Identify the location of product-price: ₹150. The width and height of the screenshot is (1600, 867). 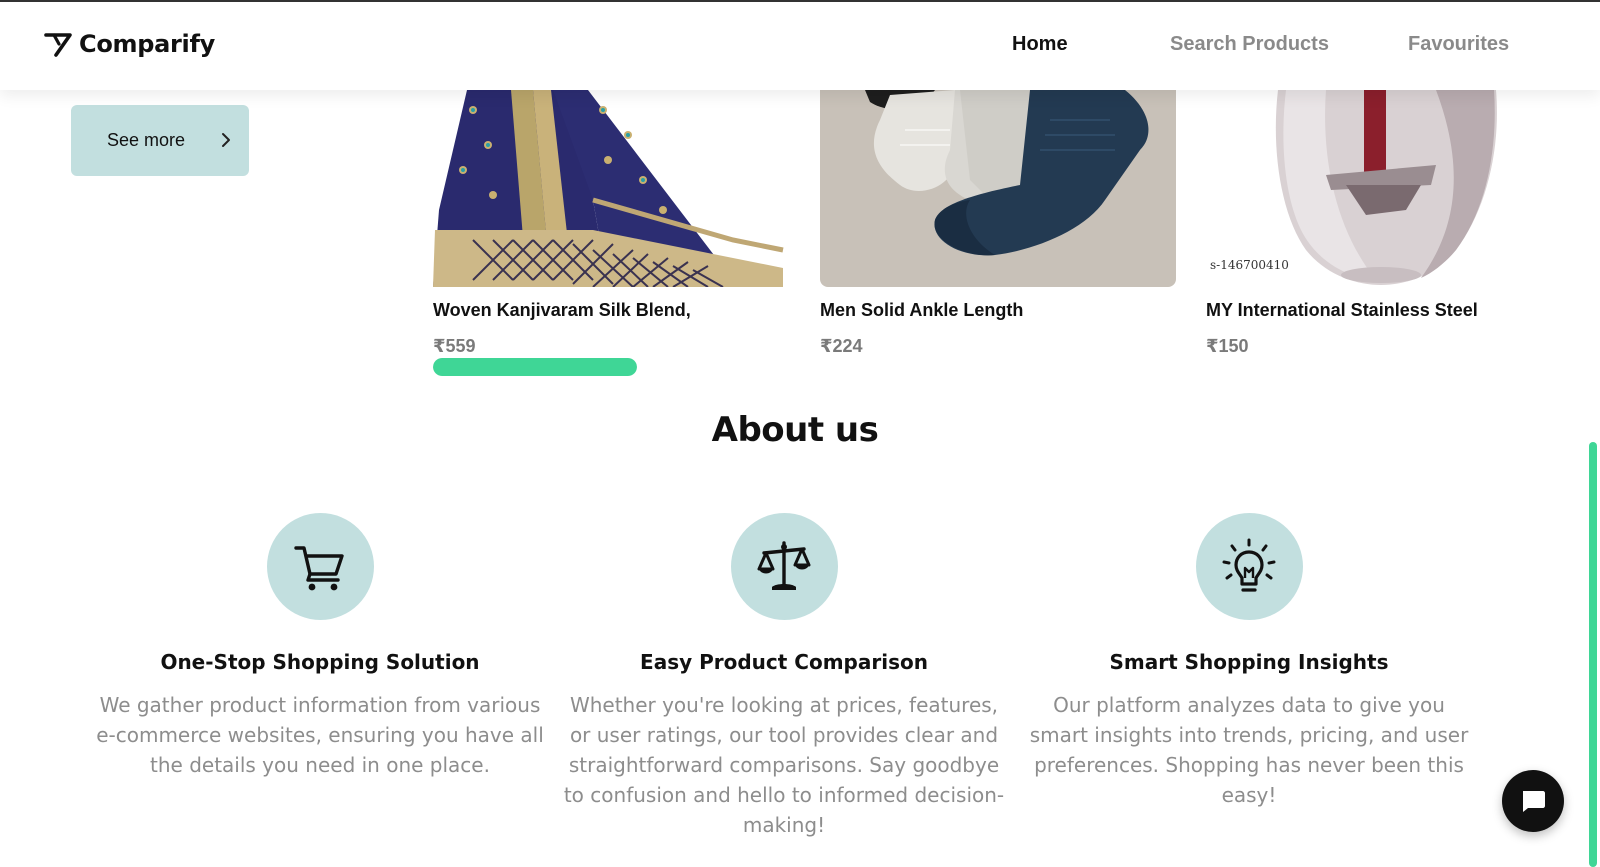
(1227, 346).